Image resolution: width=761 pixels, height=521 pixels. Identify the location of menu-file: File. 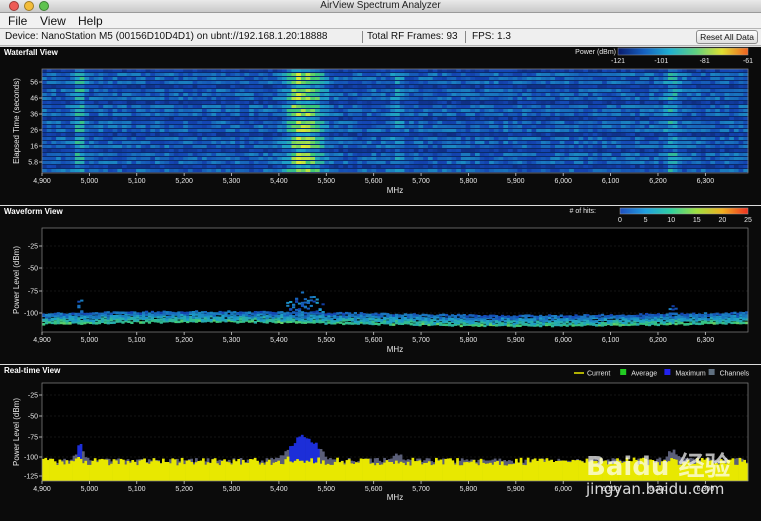
(17, 21).